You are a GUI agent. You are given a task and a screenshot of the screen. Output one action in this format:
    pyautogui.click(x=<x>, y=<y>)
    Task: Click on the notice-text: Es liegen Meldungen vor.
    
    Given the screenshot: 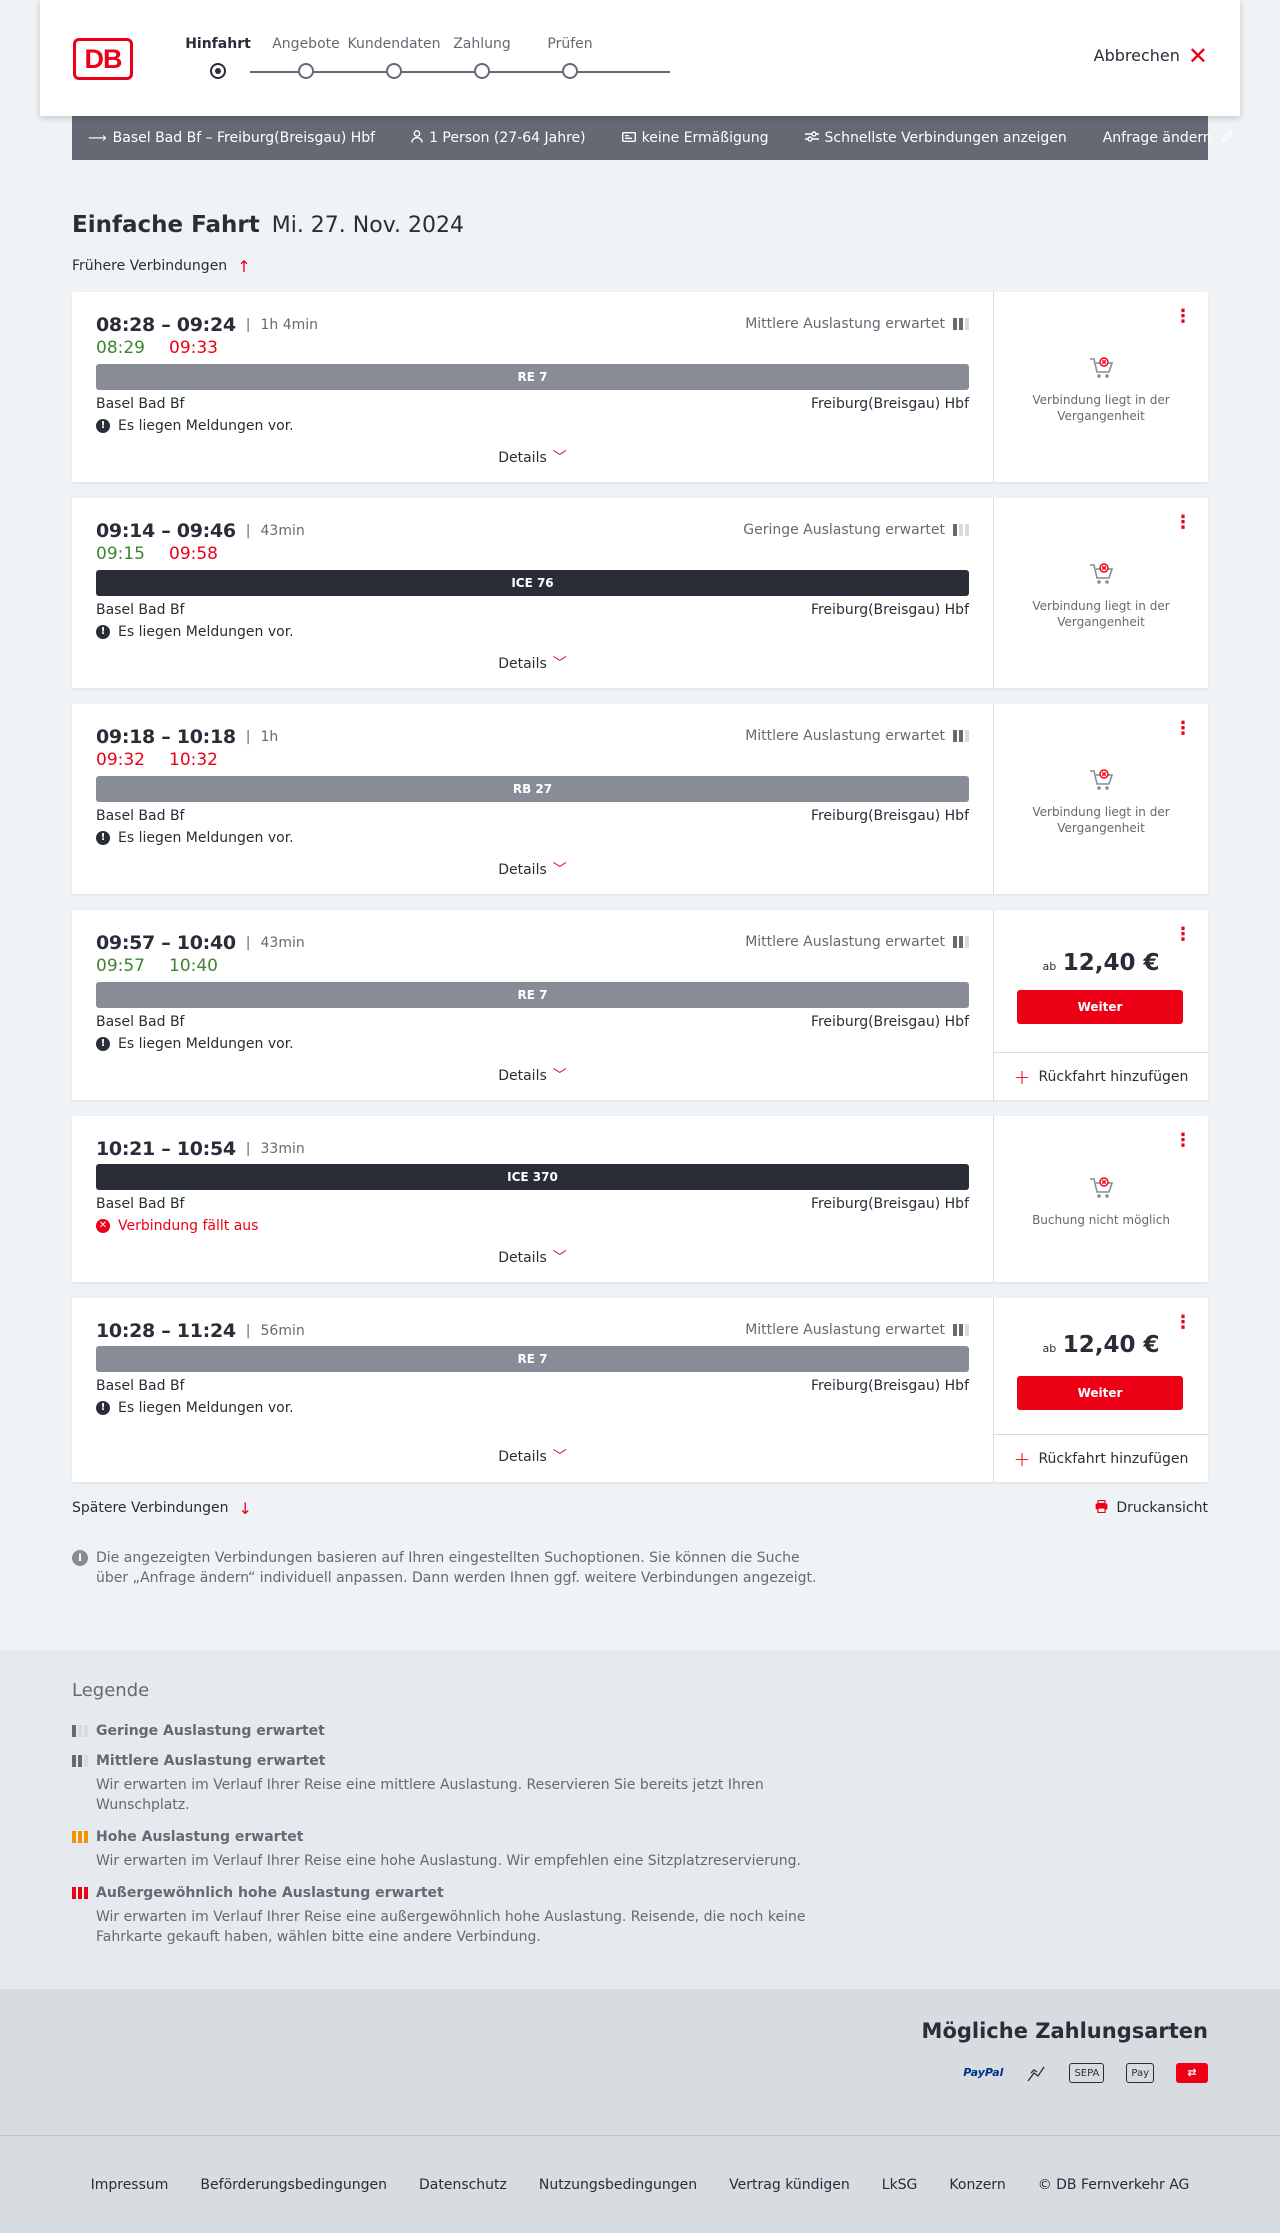 What is the action you would take?
    pyautogui.click(x=206, y=1408)
    